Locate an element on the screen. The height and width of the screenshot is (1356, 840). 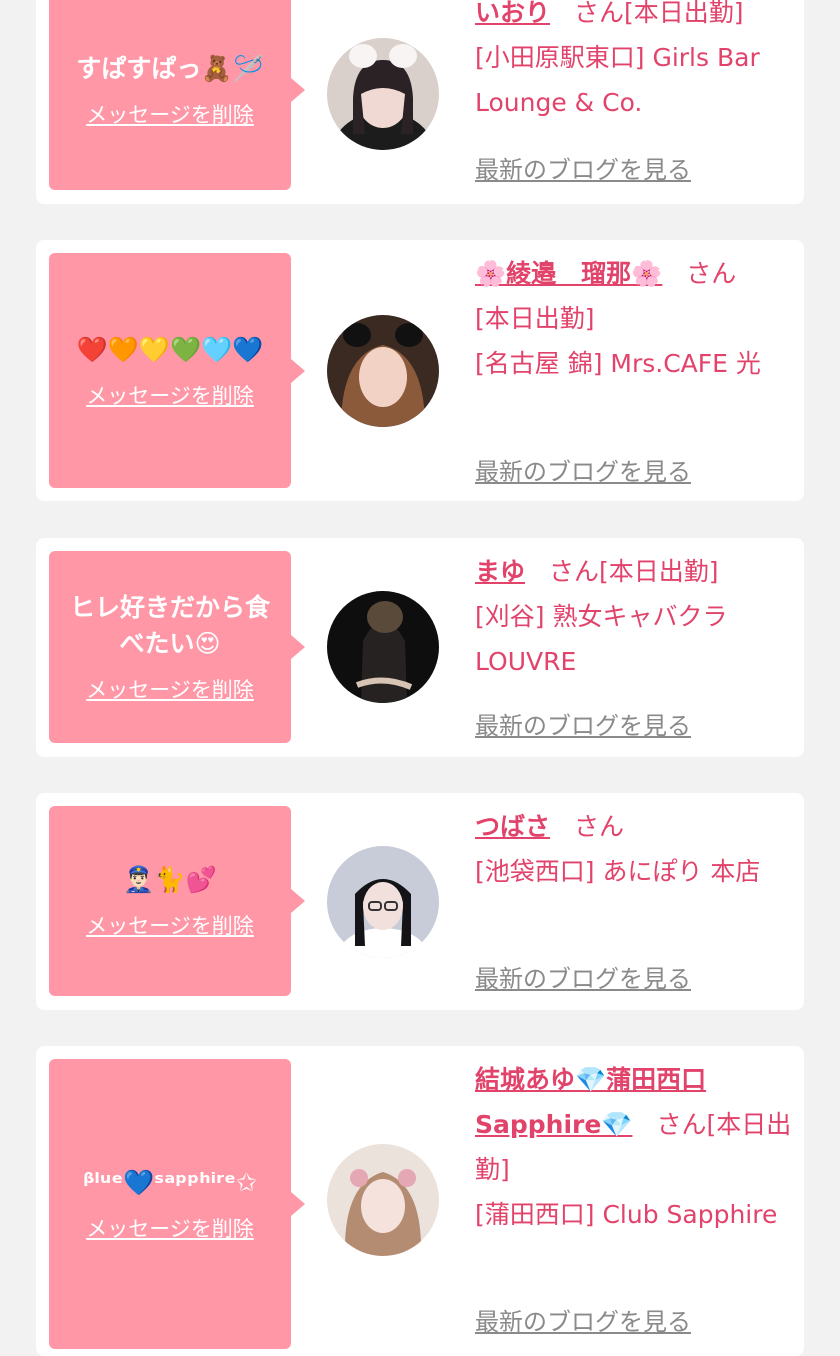
message-text: 👮🏻‍♂️🐈💕 is located at coordinates (170, 879).